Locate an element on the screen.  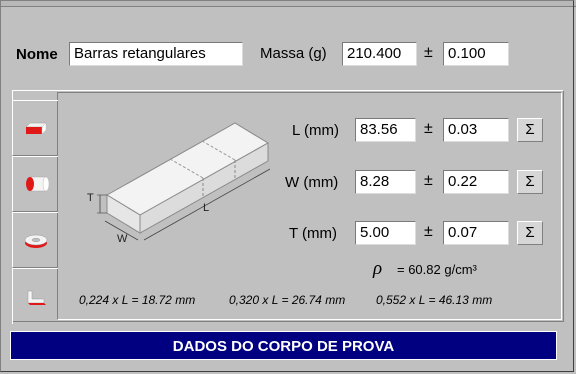
diagram-w-label: W is located at coordinates (122, 239).